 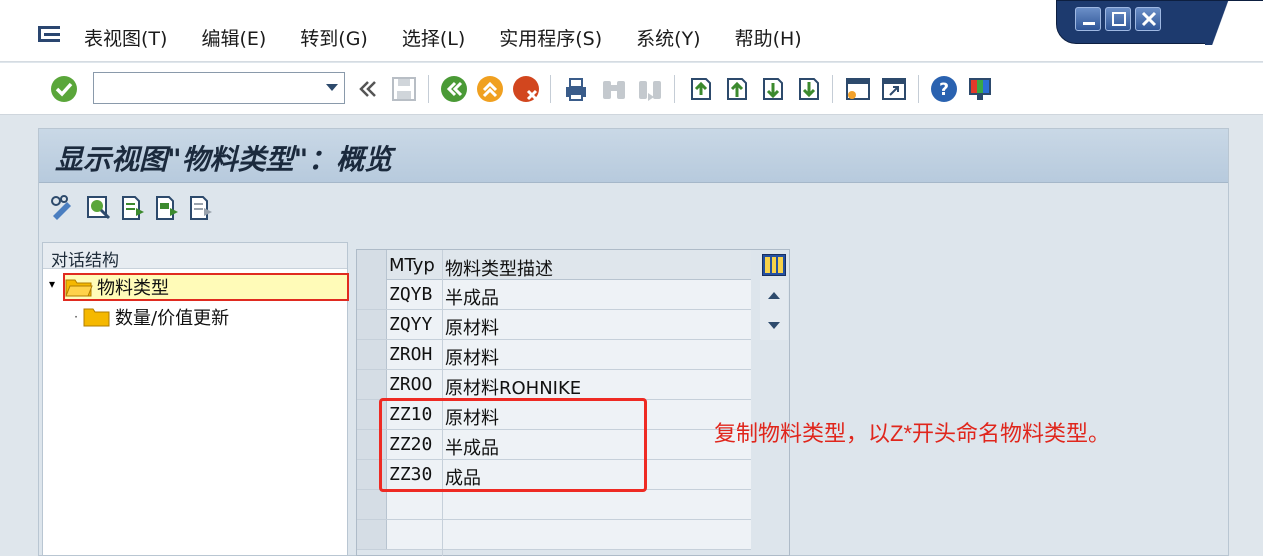 I want to click on table-row: ZROO 原材料ROHNIKE, so click(x=554, y=385).